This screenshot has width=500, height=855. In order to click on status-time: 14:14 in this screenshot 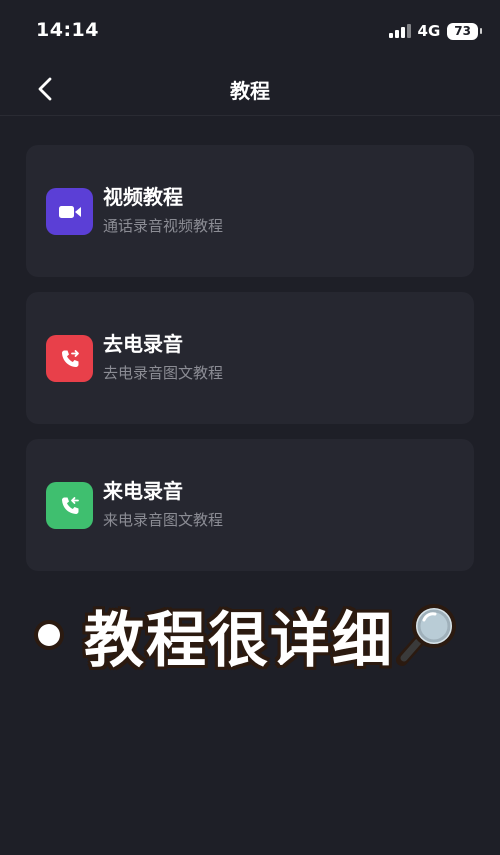, I will do `click(67, 30)`.